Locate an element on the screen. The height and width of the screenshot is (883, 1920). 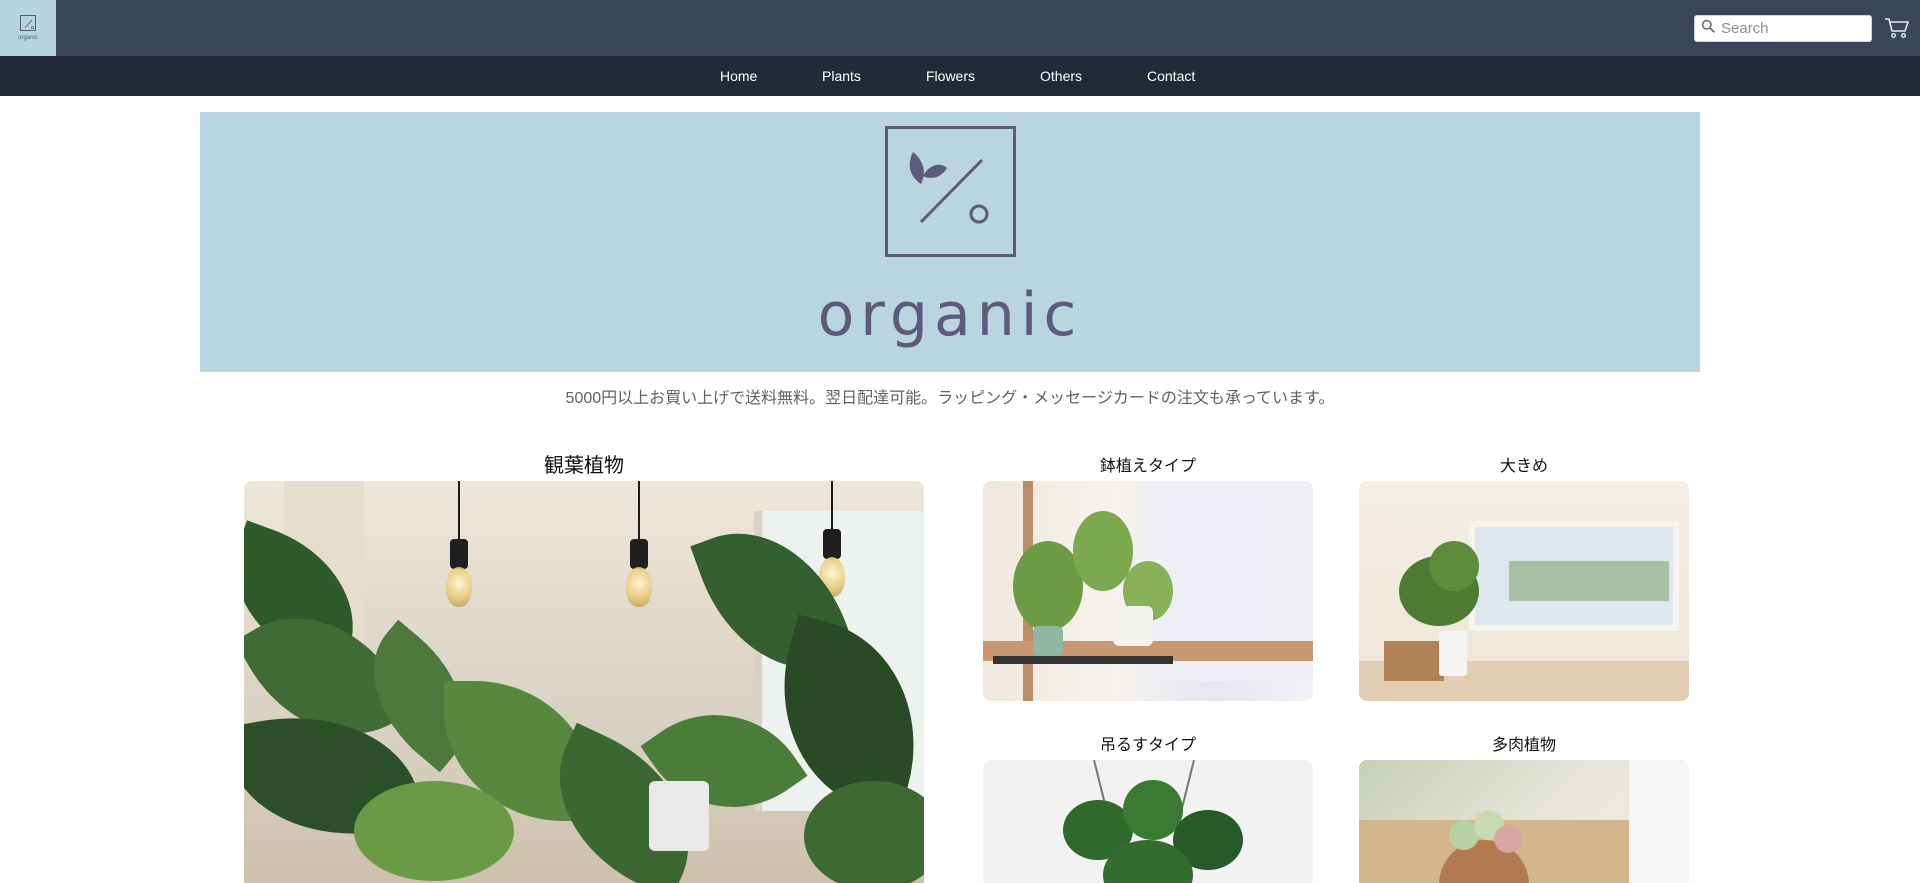
brand-logo-icon is located at coordinates (950, 191).